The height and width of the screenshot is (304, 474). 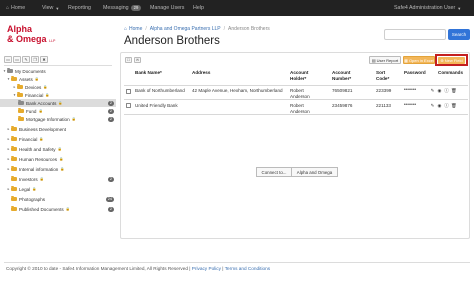 What do you see at coordinates (128, 60) in the screenshot?
I see `select-all-icon: ☐` at bounding box center [128, 60].